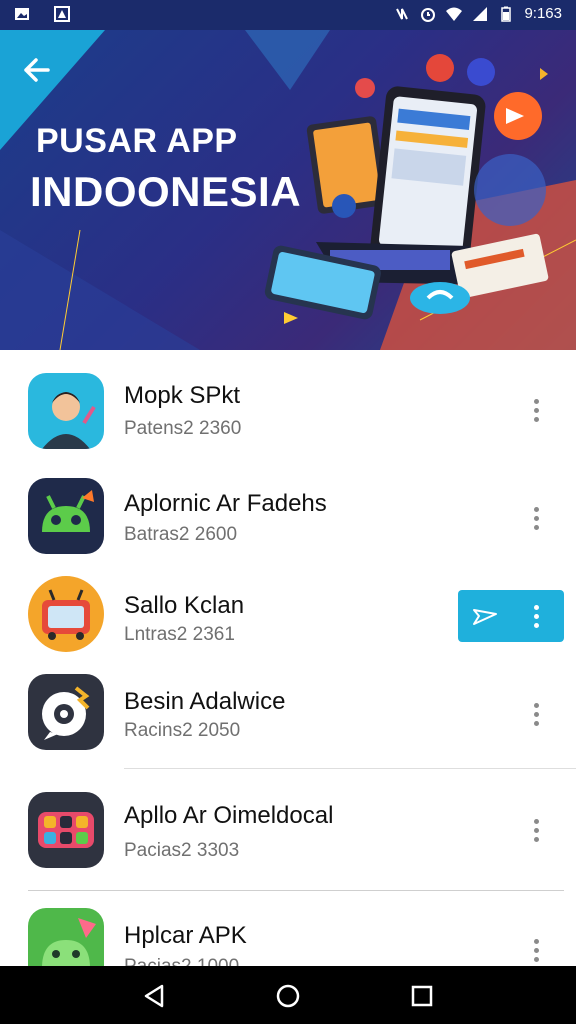 The width and height of the screenshot is (576, 1024). What do you see at coordinates (66, 830) in the screenshot?
I see `grid-app-icon` at bounding box center [66, 830].